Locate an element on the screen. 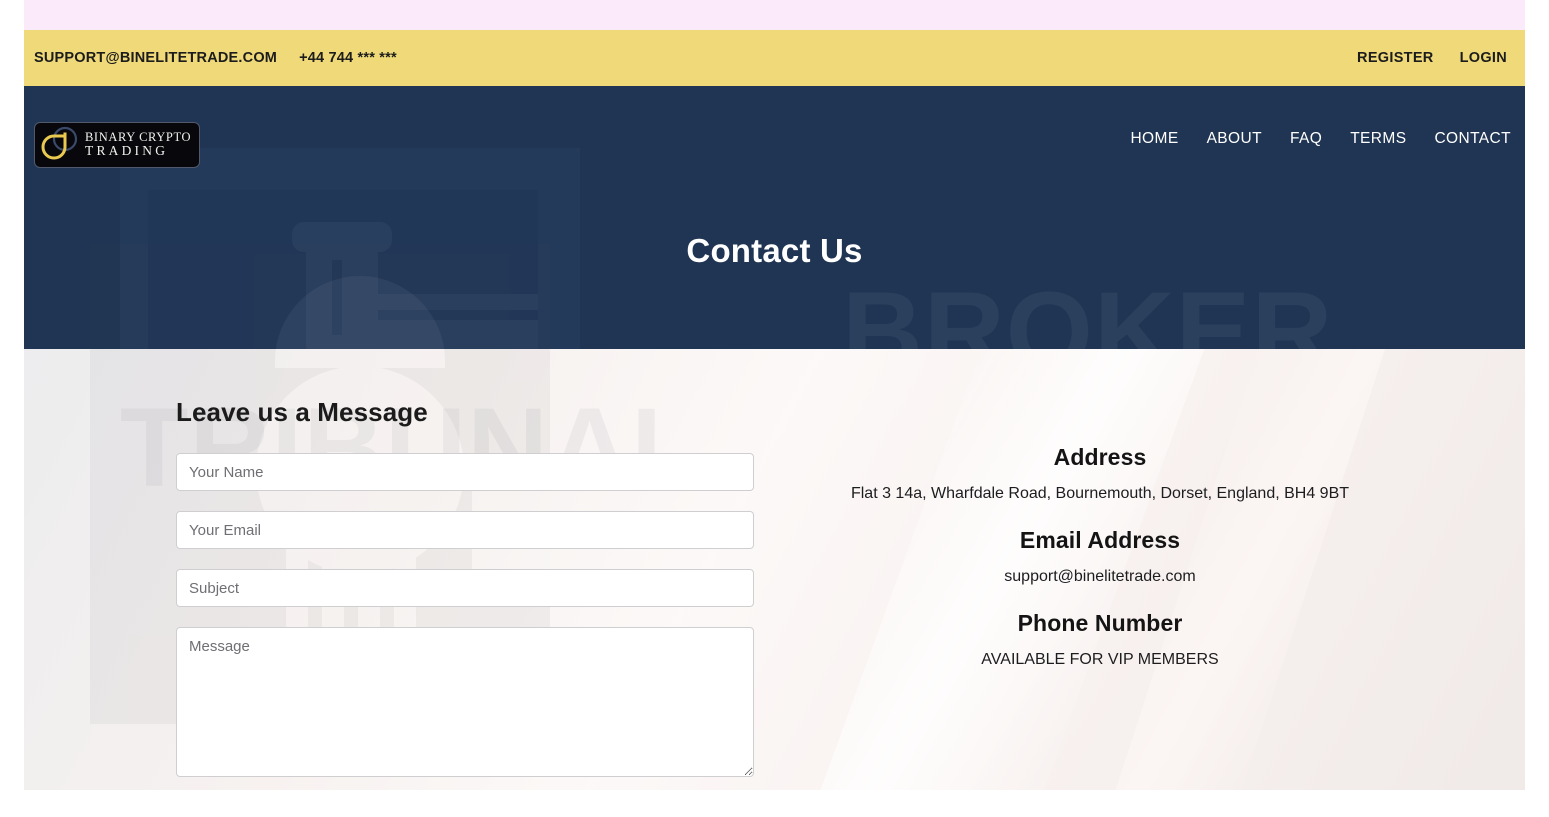 The height and width of the screenshot is (817, 1549). main-navigation: HOME ABOUT FAQ TERMS CONTACT is located at coordinates (1320, 139).